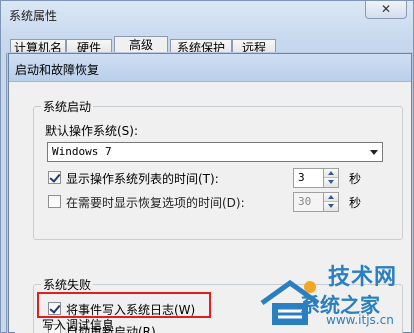  I want to click on dialog-title: 启动和故障恢复, so click(57, 70).